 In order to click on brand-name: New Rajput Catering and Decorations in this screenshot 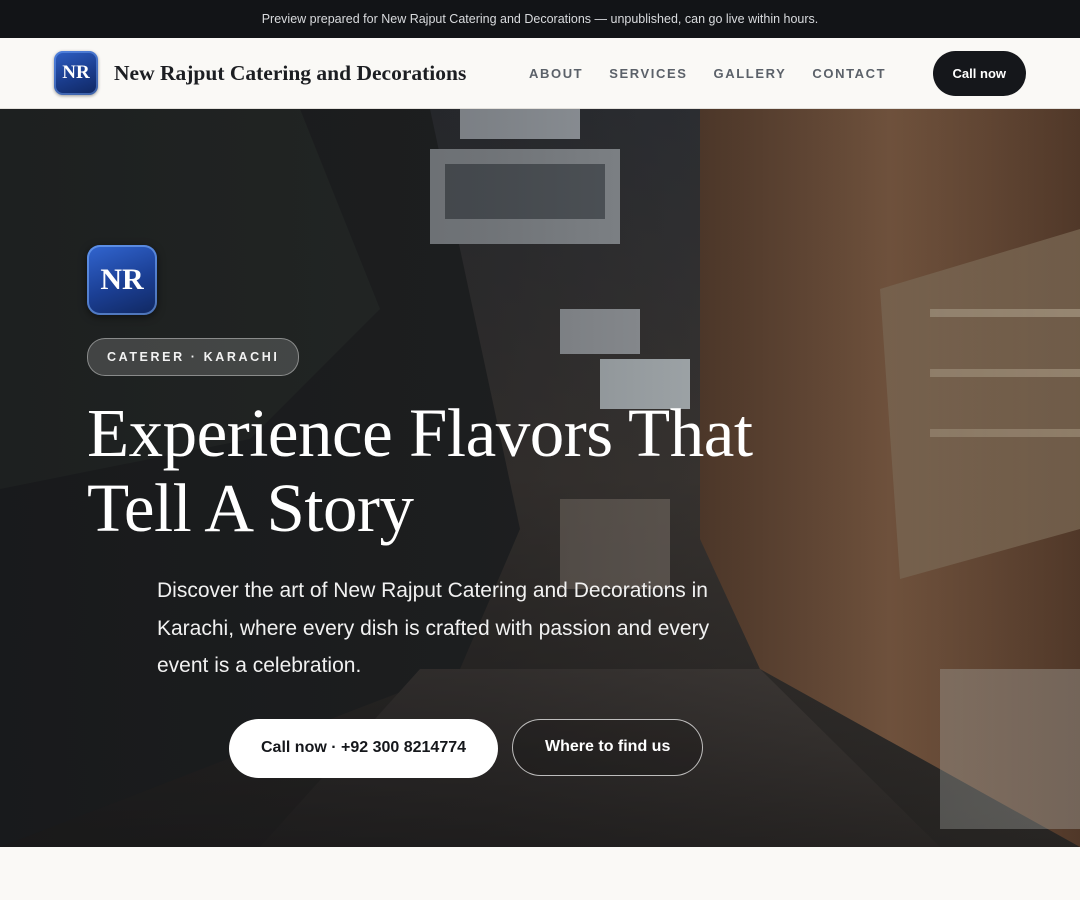, I will do `click(290, 73)`.